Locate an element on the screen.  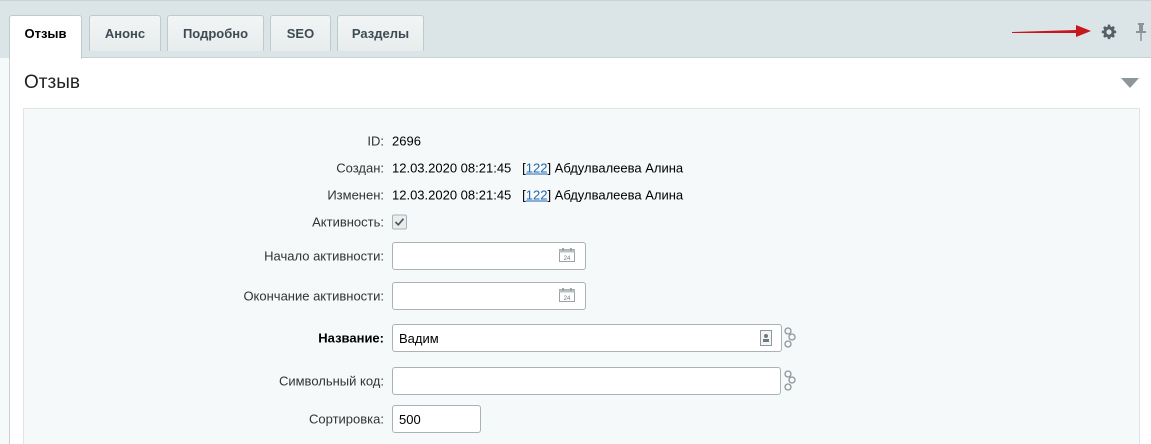
modified-user-link: 122 is located at coordinates (537, 195).